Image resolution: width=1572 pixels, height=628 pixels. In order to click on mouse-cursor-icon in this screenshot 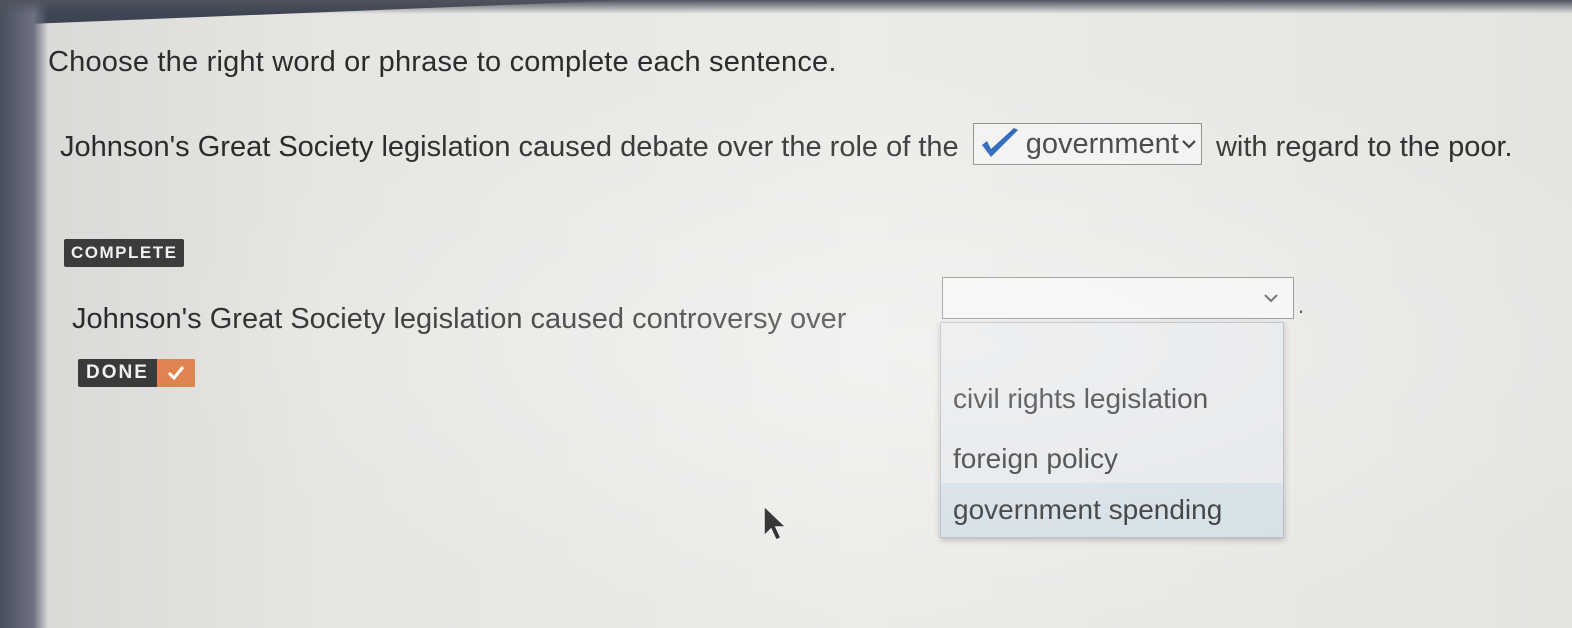, I will do `click(775, 522)`.